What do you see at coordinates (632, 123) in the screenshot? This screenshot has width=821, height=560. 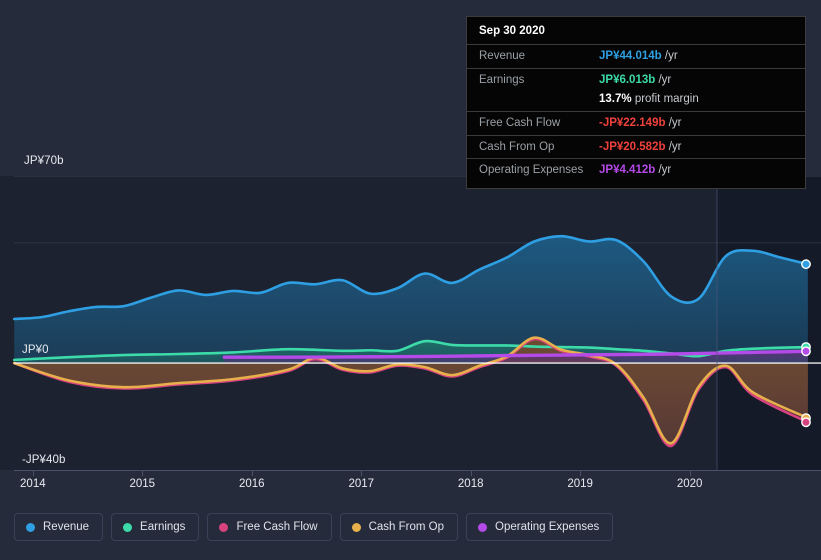 I see `tooltip-amount: -JP¥22.149b` at bounding box center [632, 123].